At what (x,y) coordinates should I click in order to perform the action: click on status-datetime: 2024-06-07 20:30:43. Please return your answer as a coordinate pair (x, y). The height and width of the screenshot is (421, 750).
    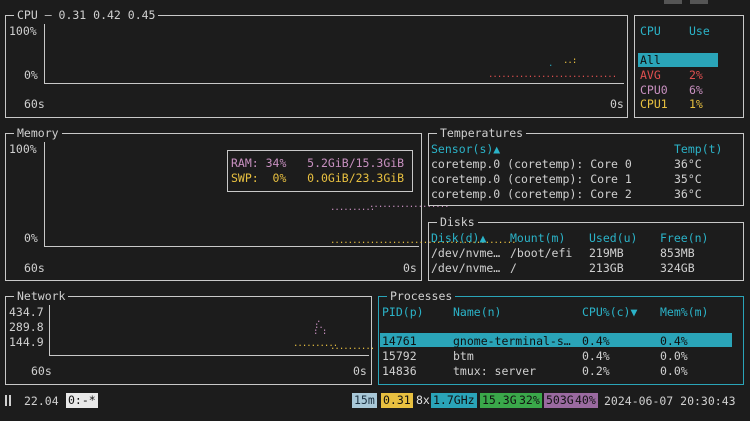
    Looking at the image, I should click on (670, 401).